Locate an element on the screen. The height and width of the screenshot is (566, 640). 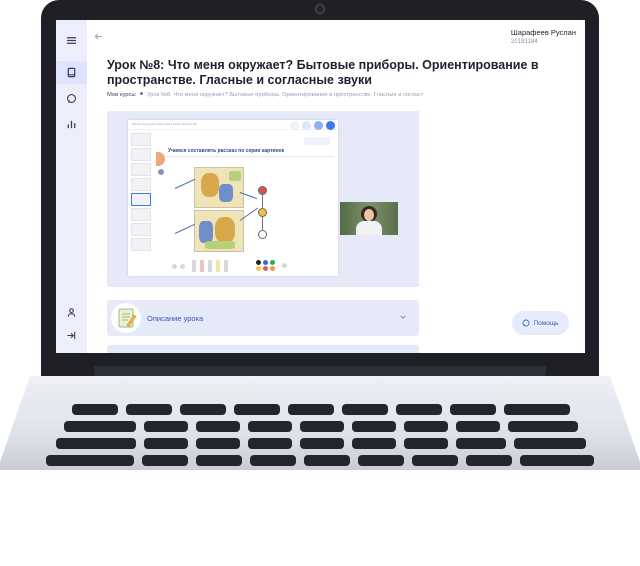
slide-deco-dot is located at coordinates (161, 172).